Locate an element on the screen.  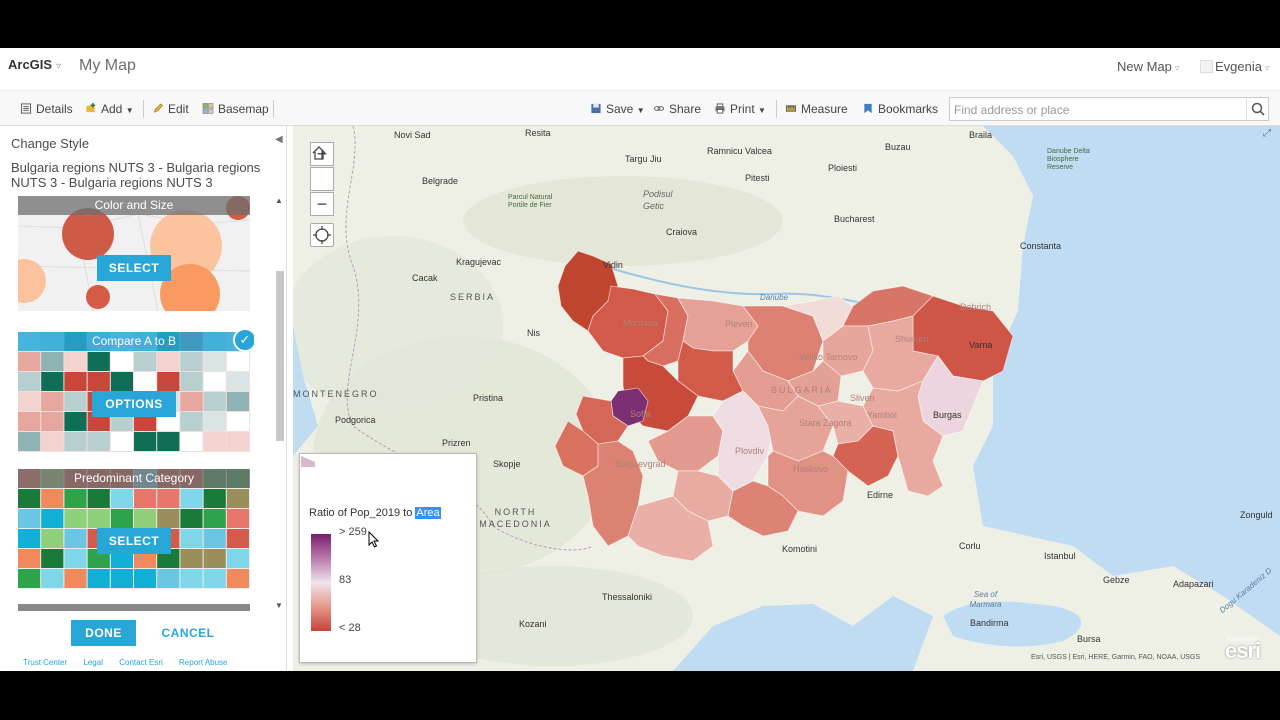
scroll-down-icon: ▼ is located at coordinates (279, 605).